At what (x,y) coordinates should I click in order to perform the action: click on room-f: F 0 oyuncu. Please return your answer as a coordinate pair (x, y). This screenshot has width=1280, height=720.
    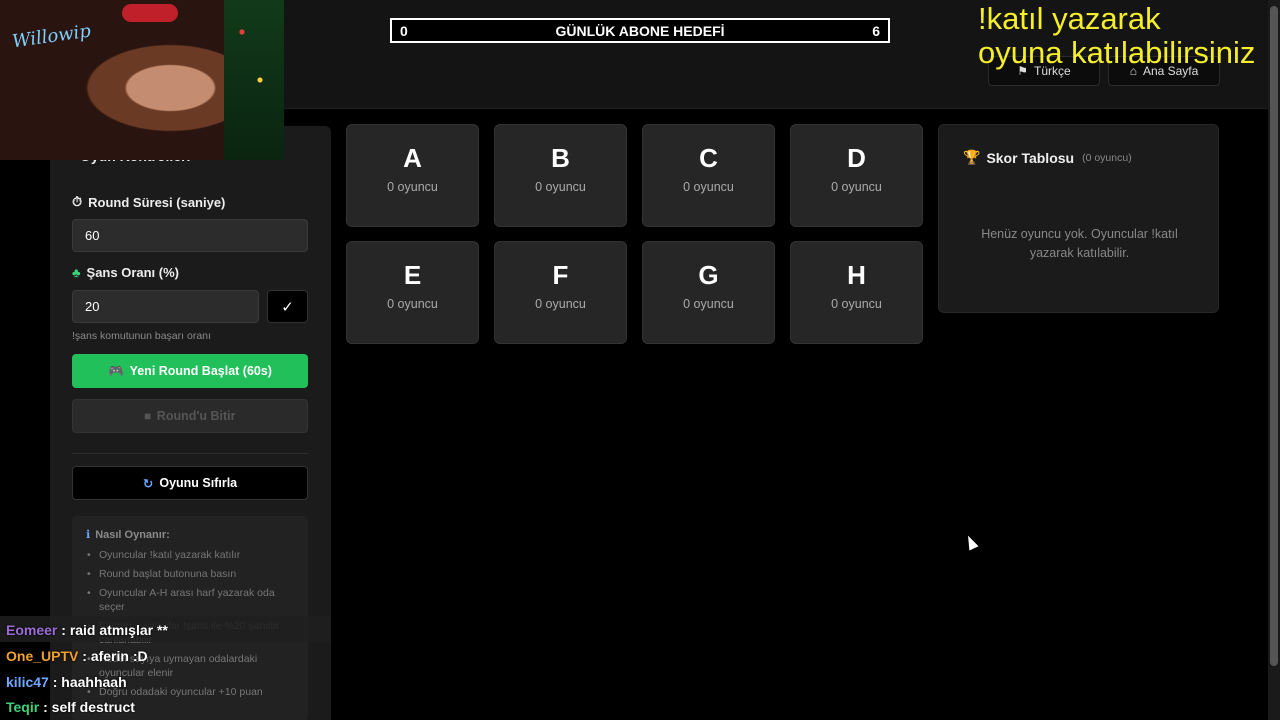
    Looking at the image, I should click on (560, 292).